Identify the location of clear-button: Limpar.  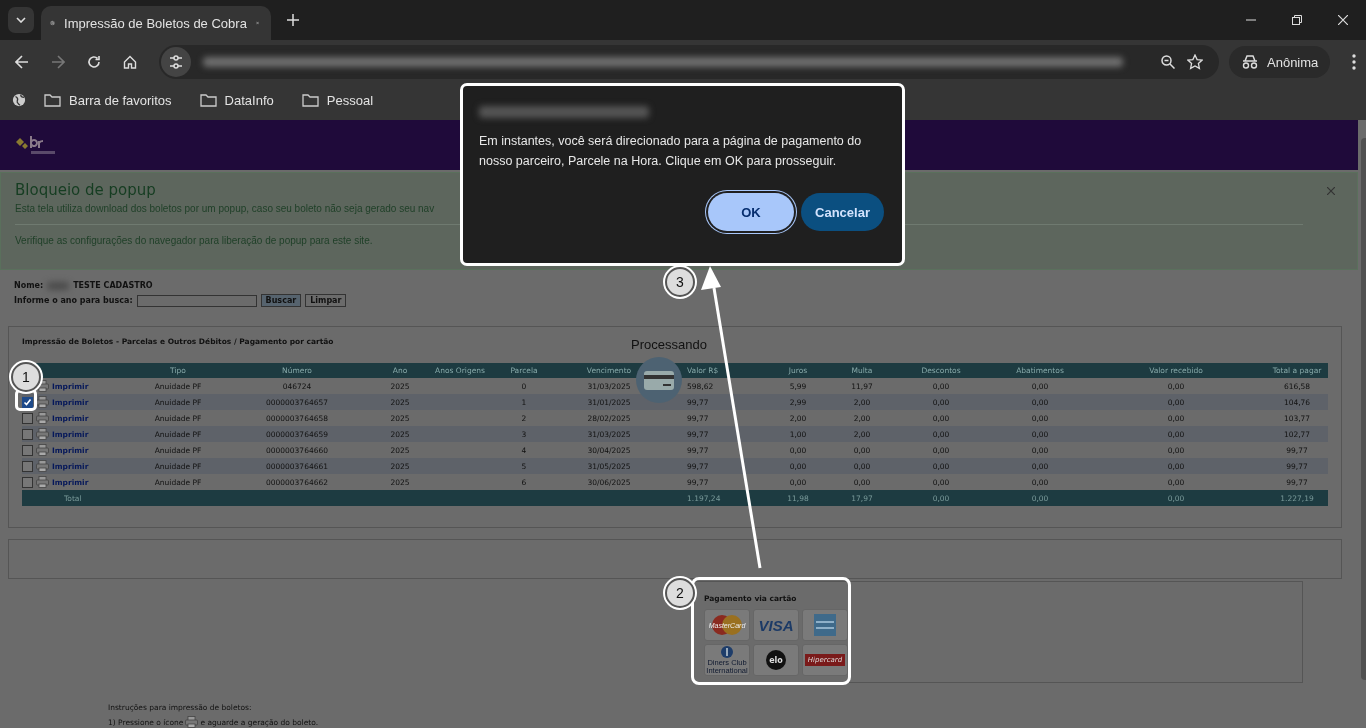
(326, 300).